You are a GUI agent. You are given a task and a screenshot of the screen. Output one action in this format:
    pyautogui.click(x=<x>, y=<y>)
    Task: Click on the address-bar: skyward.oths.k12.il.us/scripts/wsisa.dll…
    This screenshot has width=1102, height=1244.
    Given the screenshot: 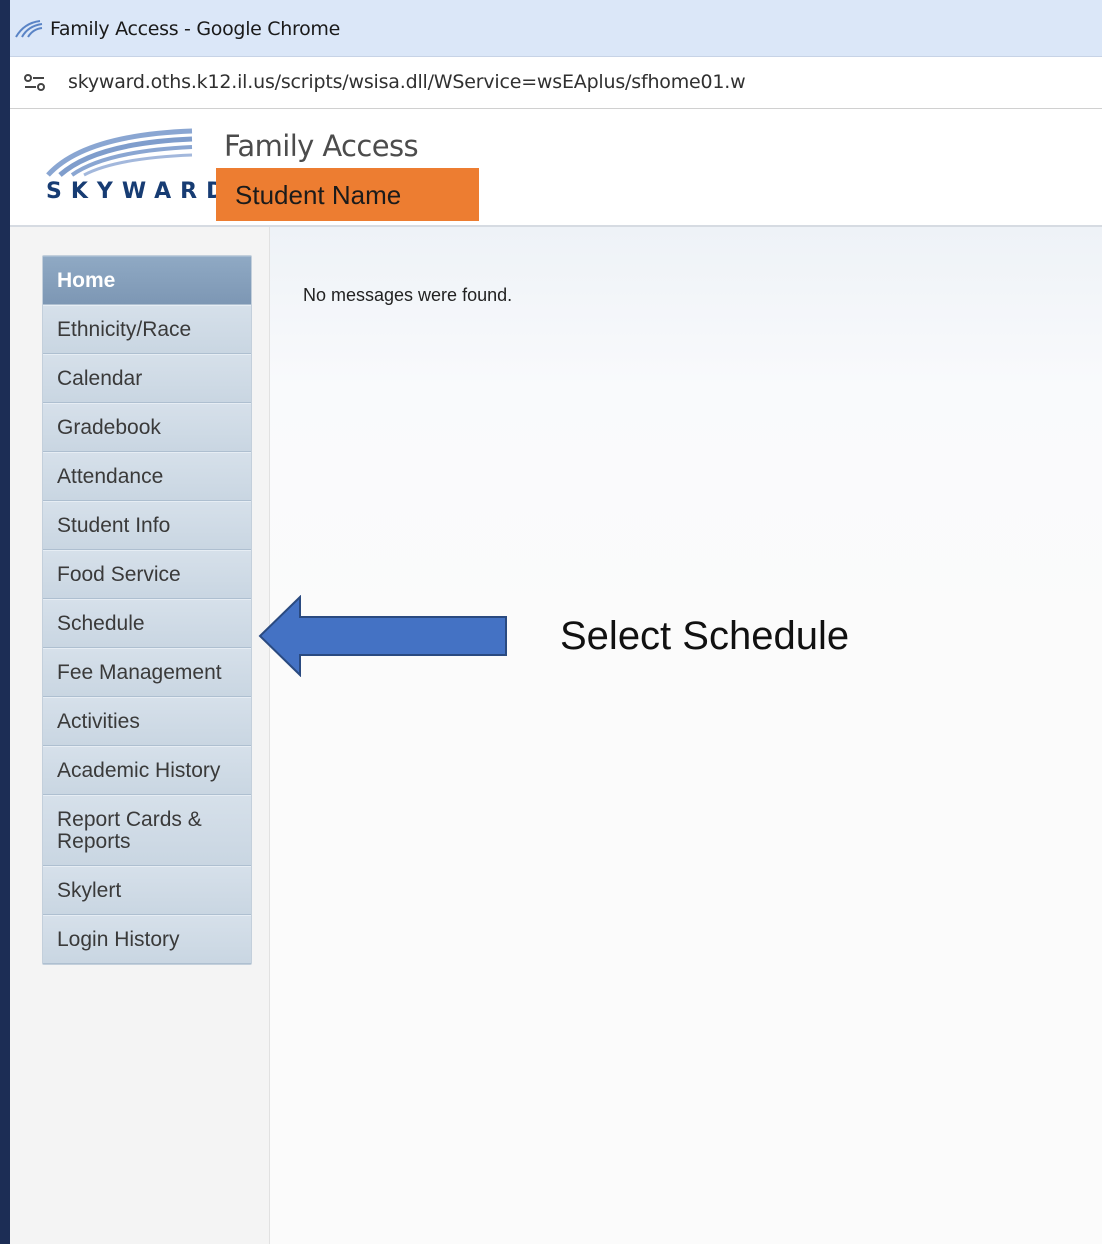 What is the action you would take?
    pyautogui.click(x=556, y=83)
    